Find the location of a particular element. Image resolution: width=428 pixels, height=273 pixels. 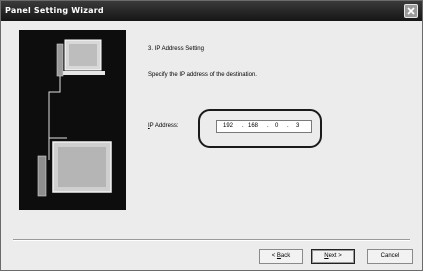

next-label: ext > is located at coordinates (335, 256).